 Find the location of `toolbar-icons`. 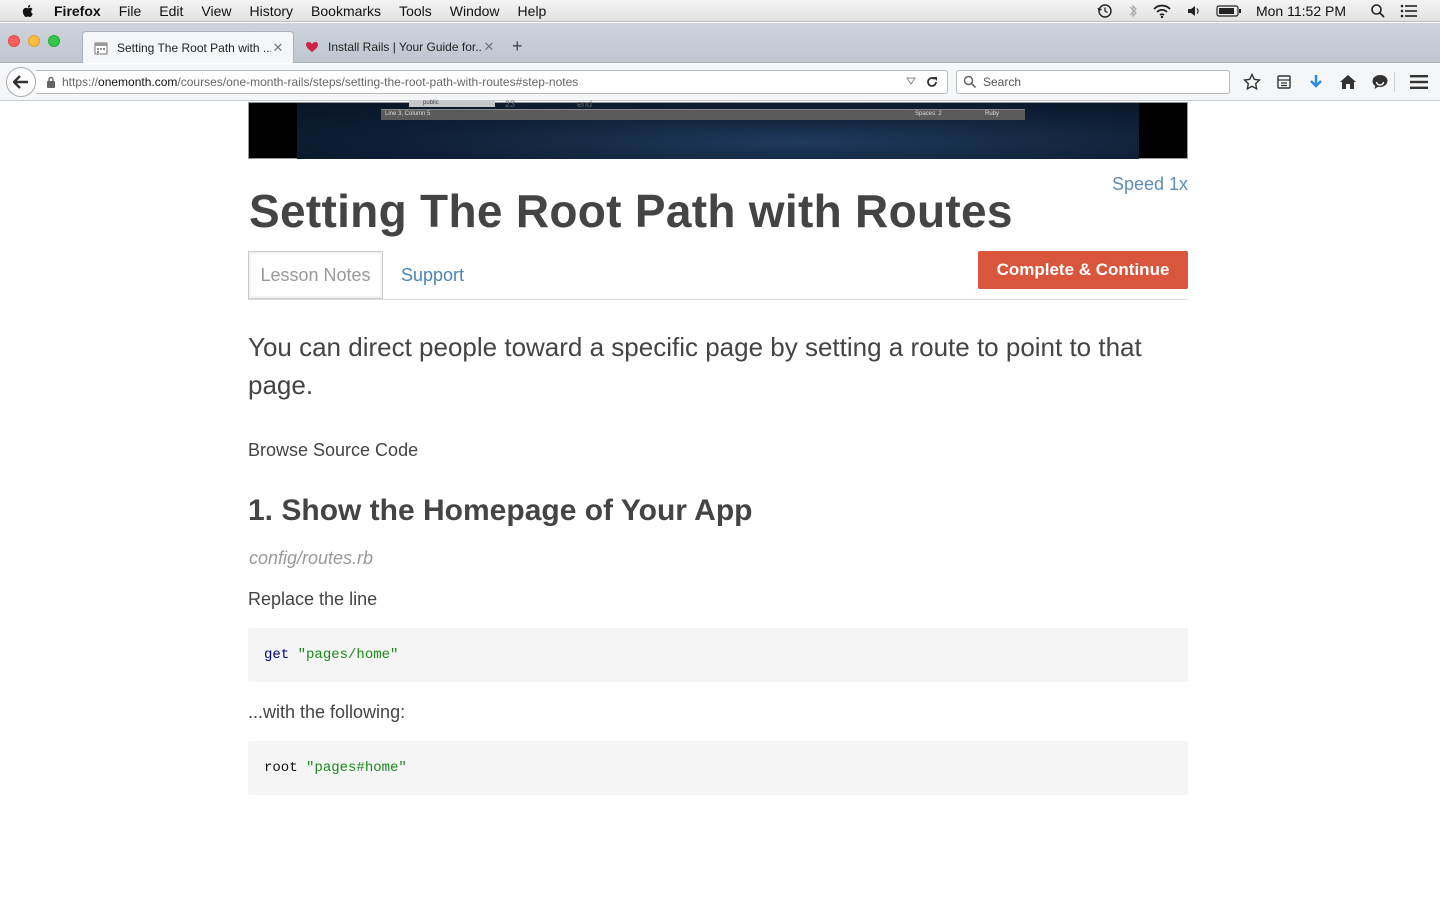

toolbar-icons is located at coordinates (1316, 82).